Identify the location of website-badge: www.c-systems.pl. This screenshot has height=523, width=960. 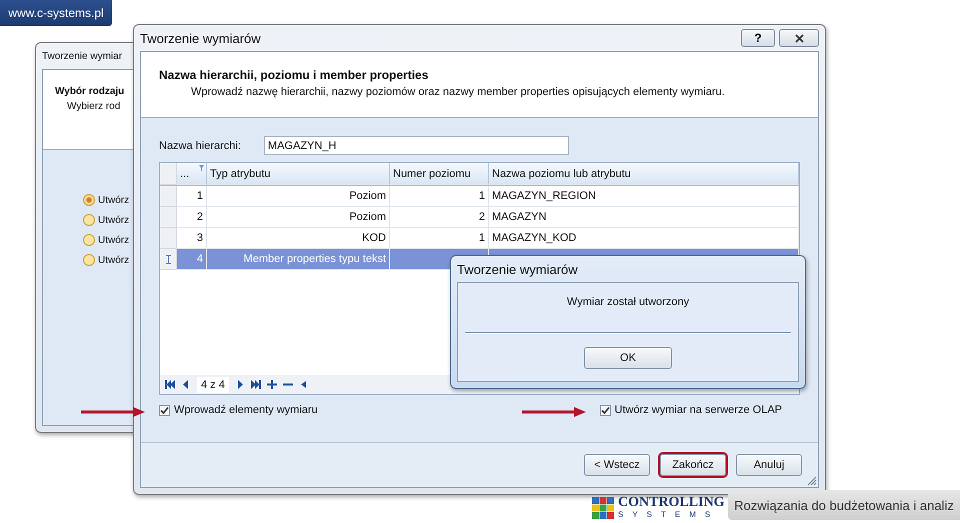
(56, 13).